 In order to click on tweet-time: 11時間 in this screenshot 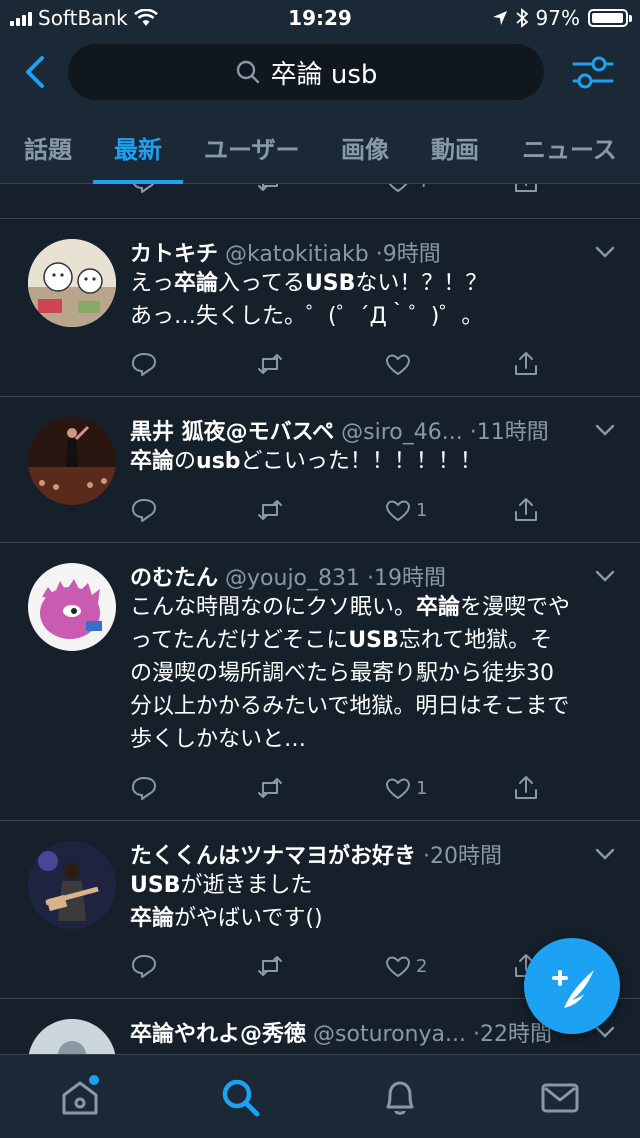, I will do `click(512, 432)`.